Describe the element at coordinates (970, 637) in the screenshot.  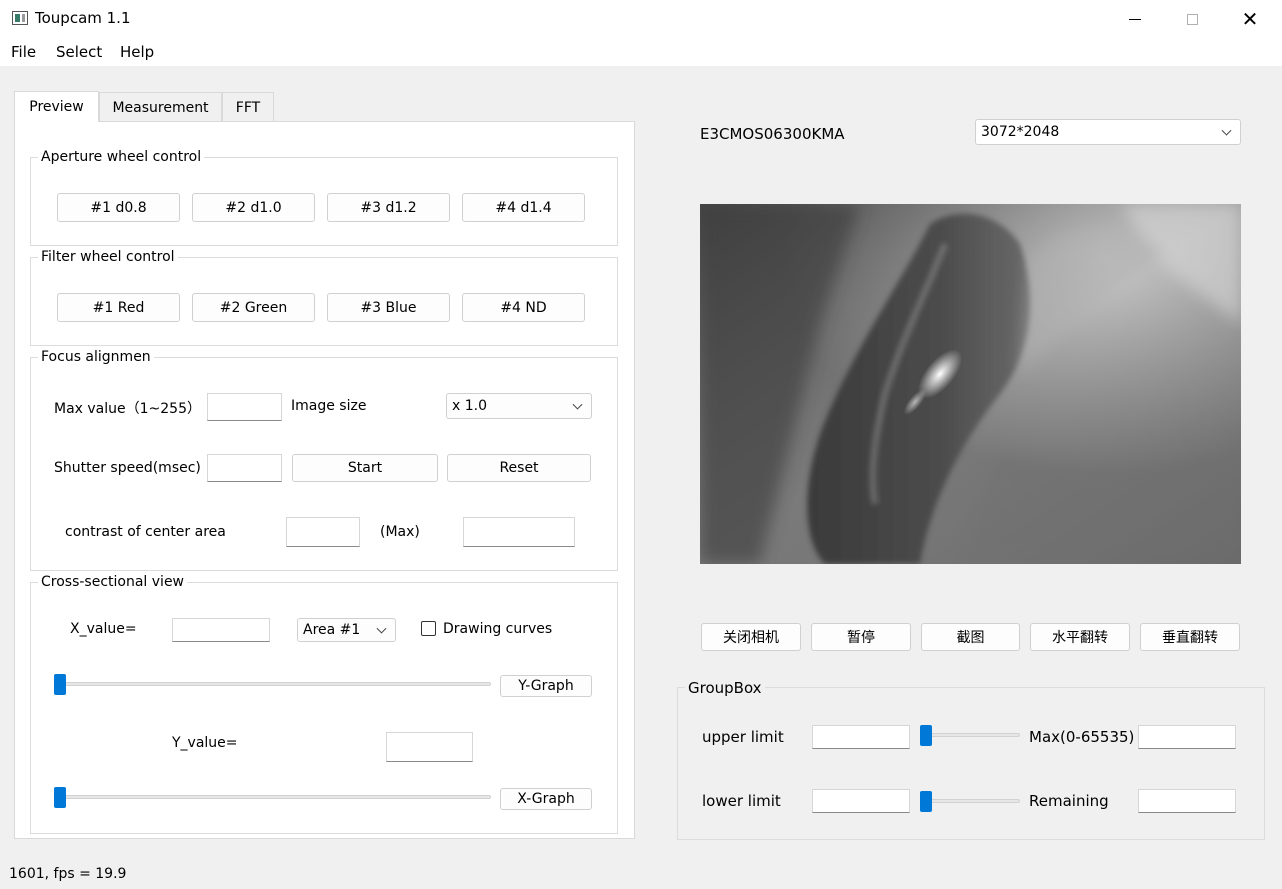
I see `snapshot-button: 截图` at that location.